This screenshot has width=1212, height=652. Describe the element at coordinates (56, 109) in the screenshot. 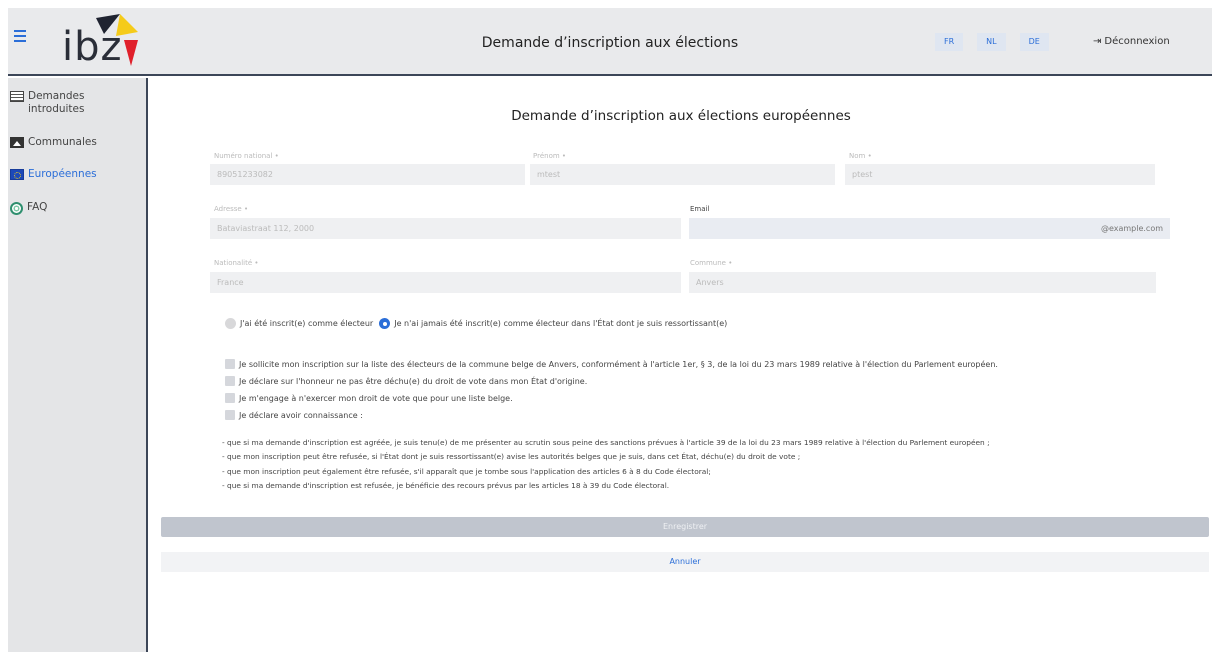

I see `sidebar-item-label: introduites` at that location.